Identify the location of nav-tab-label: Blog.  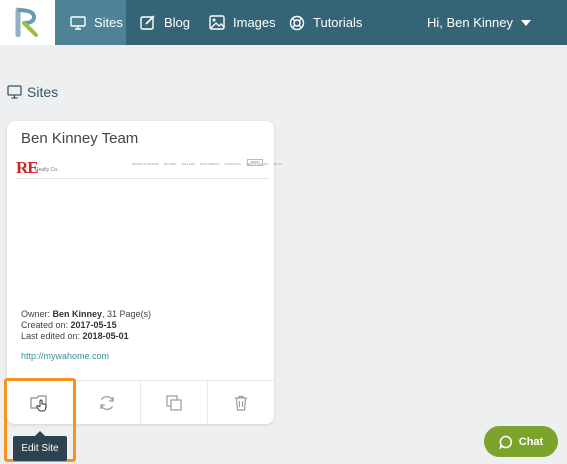
(177, 22).